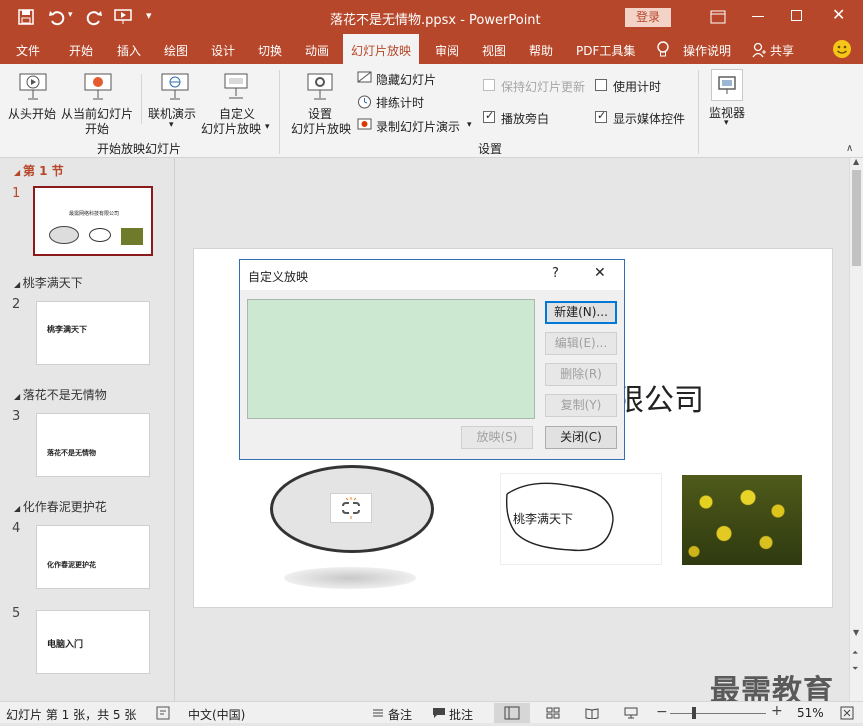 This screenshot has width=863, height=726. Describe the element at coordinates (406, 79) in the screenshot. I see `hide-slide-button: 隐藏幻灯片` at that location.